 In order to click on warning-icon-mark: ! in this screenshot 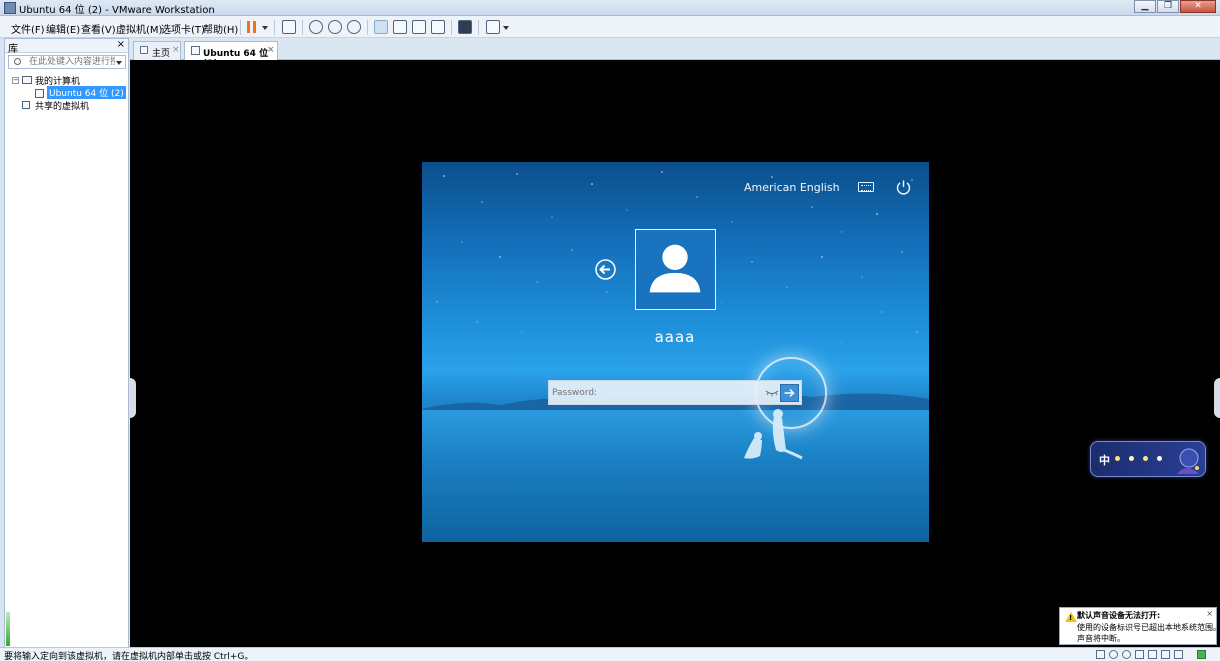, I will do `click(1071, 618)`.